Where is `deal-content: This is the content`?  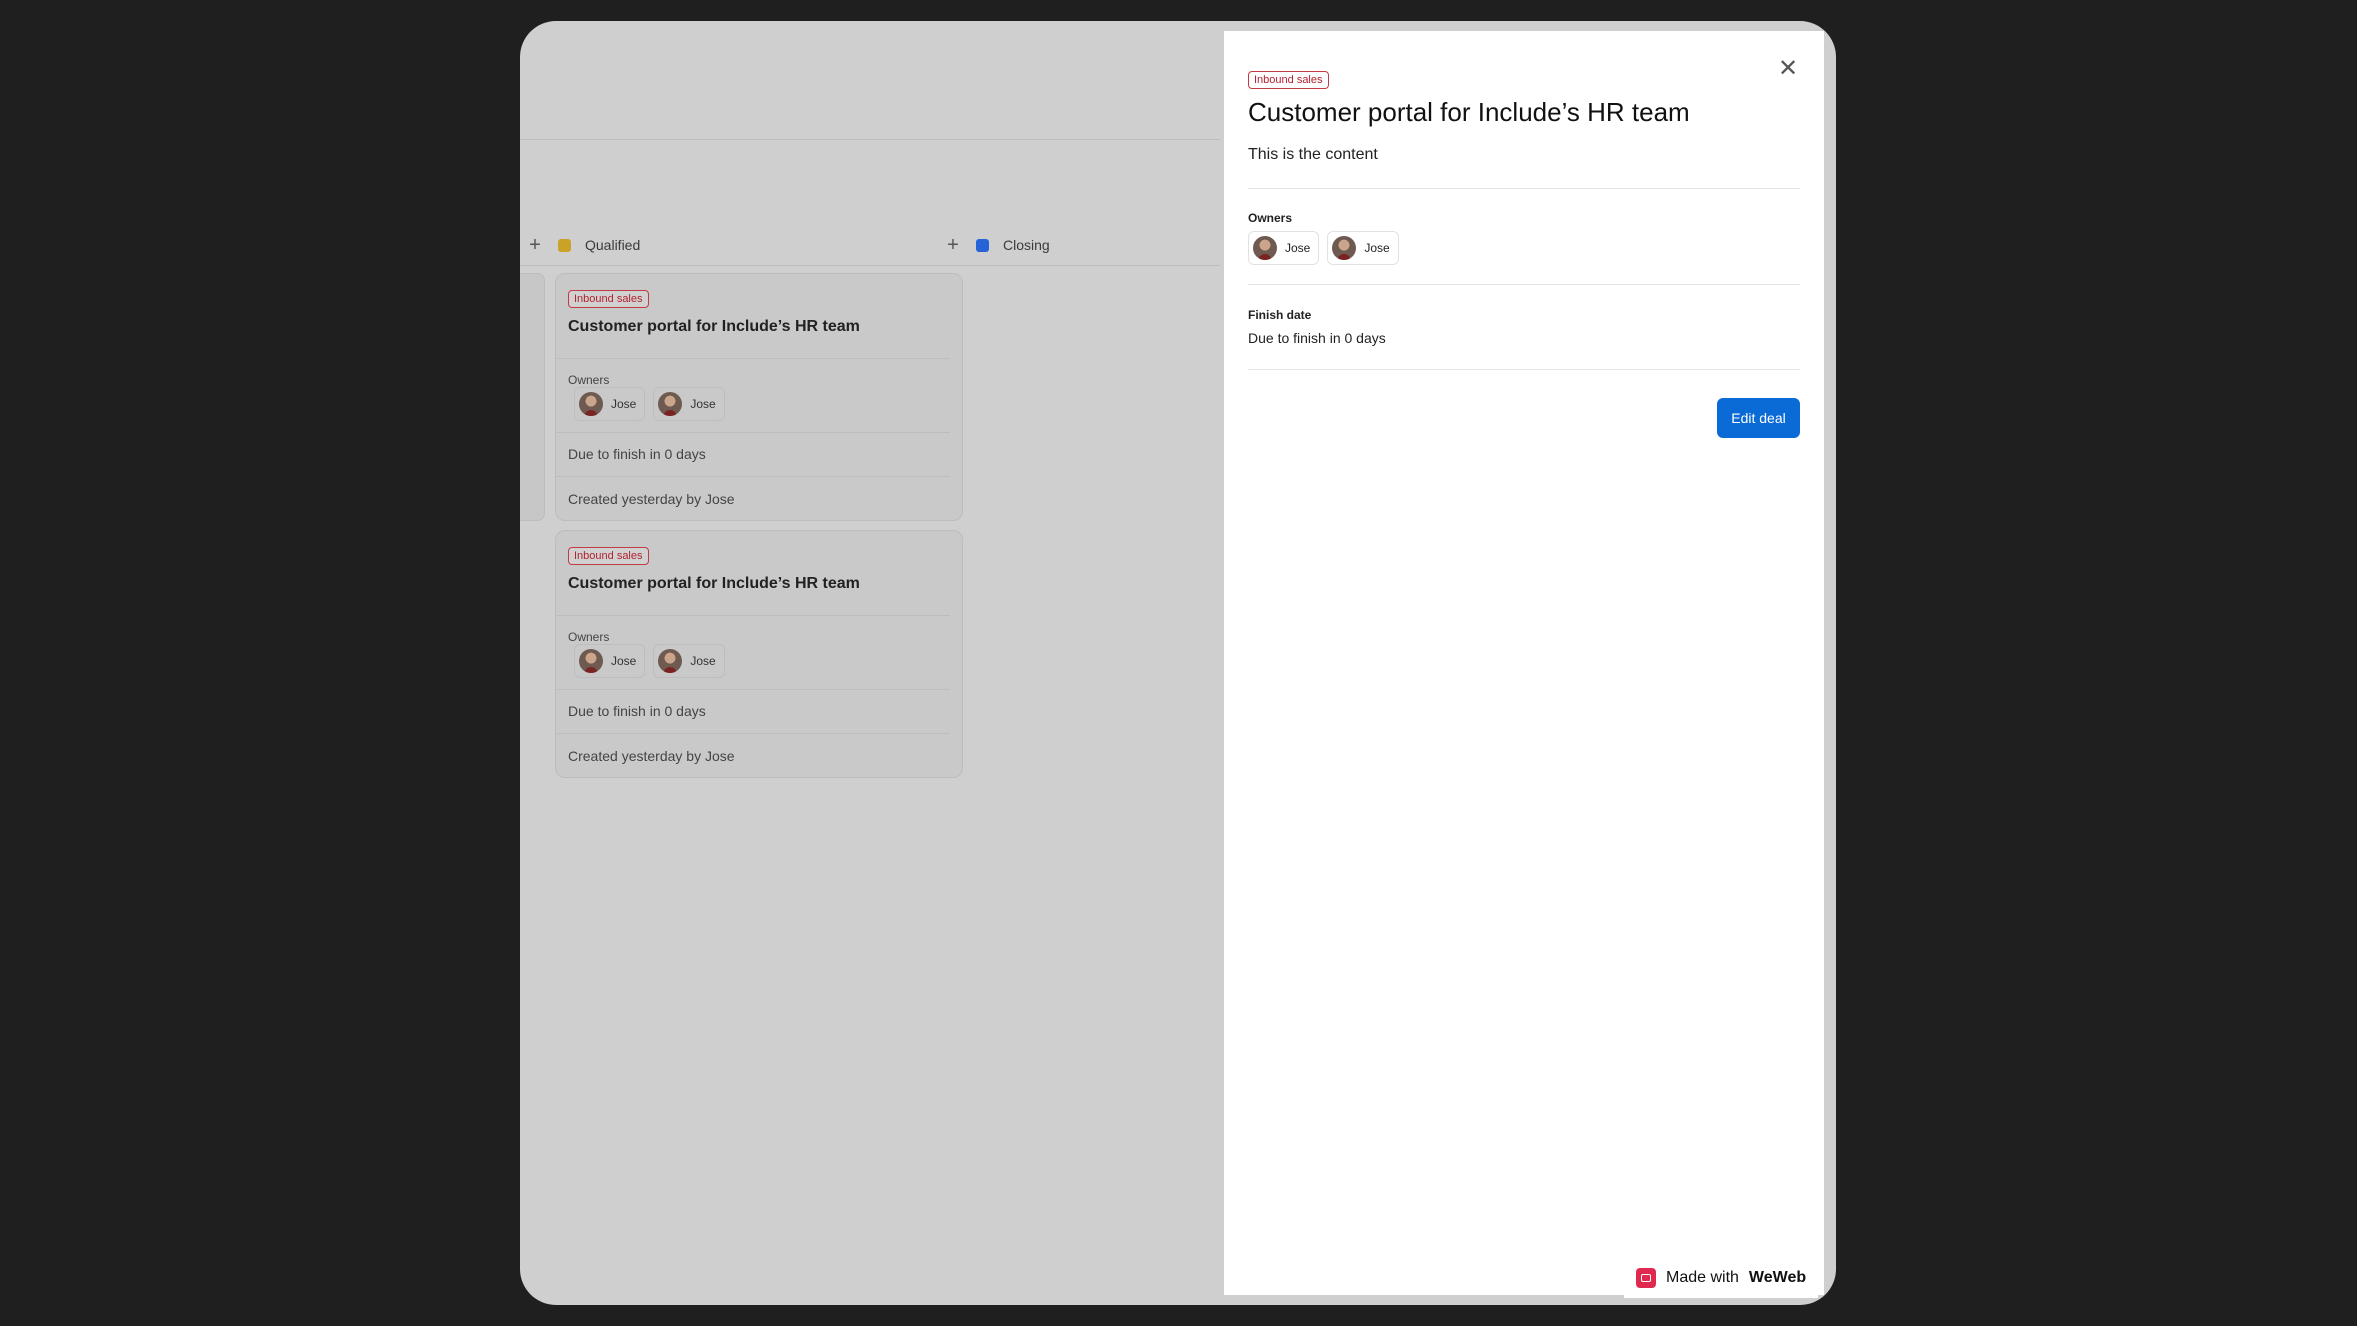
deal-content: This is the content is located at coordinates (1313, 154).